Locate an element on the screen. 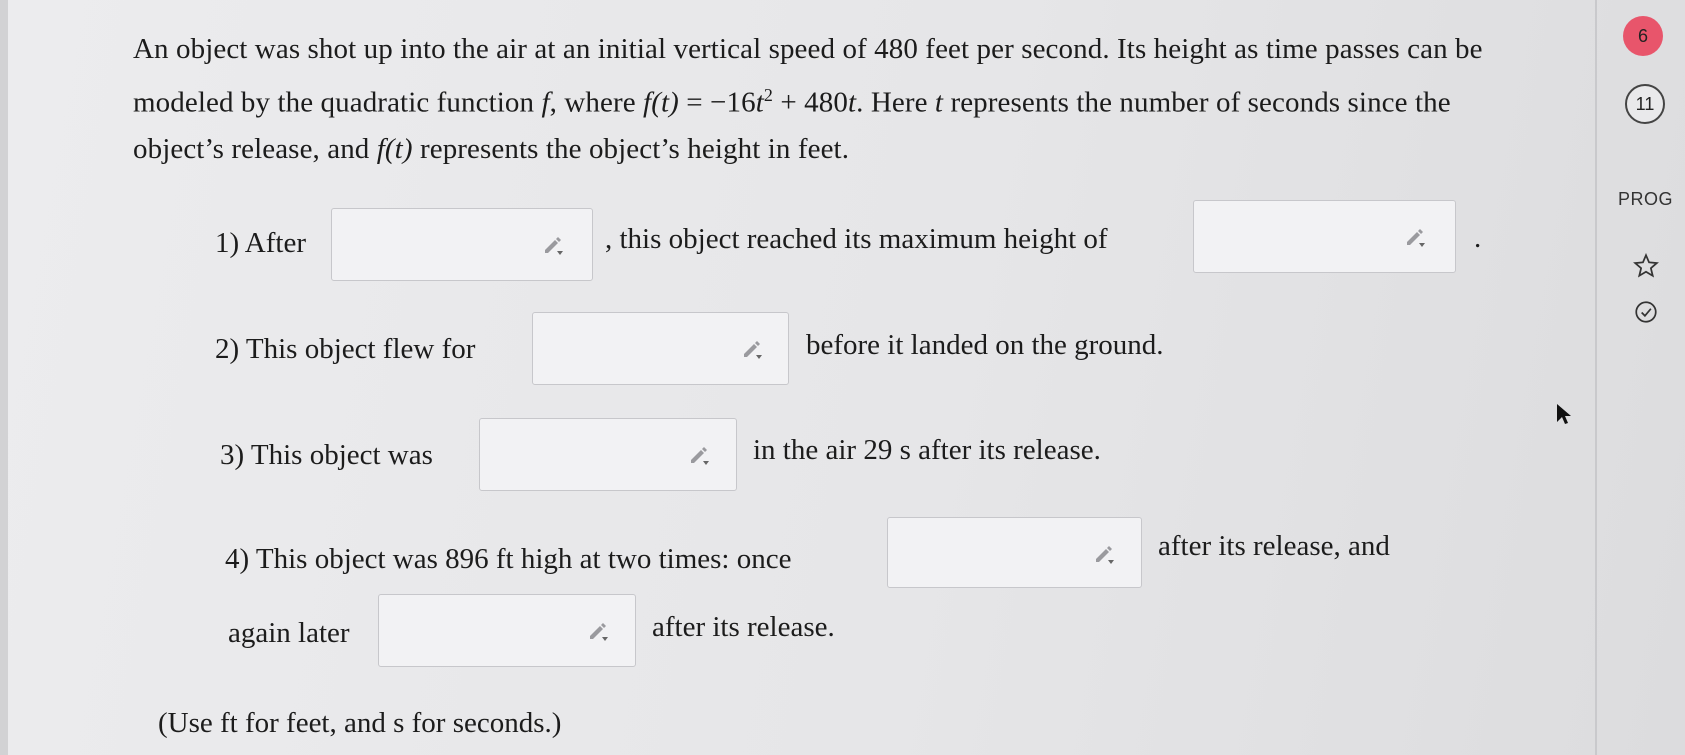  q3-suffix: in the air 29 s after its release. is located at coordinates (927, 450).